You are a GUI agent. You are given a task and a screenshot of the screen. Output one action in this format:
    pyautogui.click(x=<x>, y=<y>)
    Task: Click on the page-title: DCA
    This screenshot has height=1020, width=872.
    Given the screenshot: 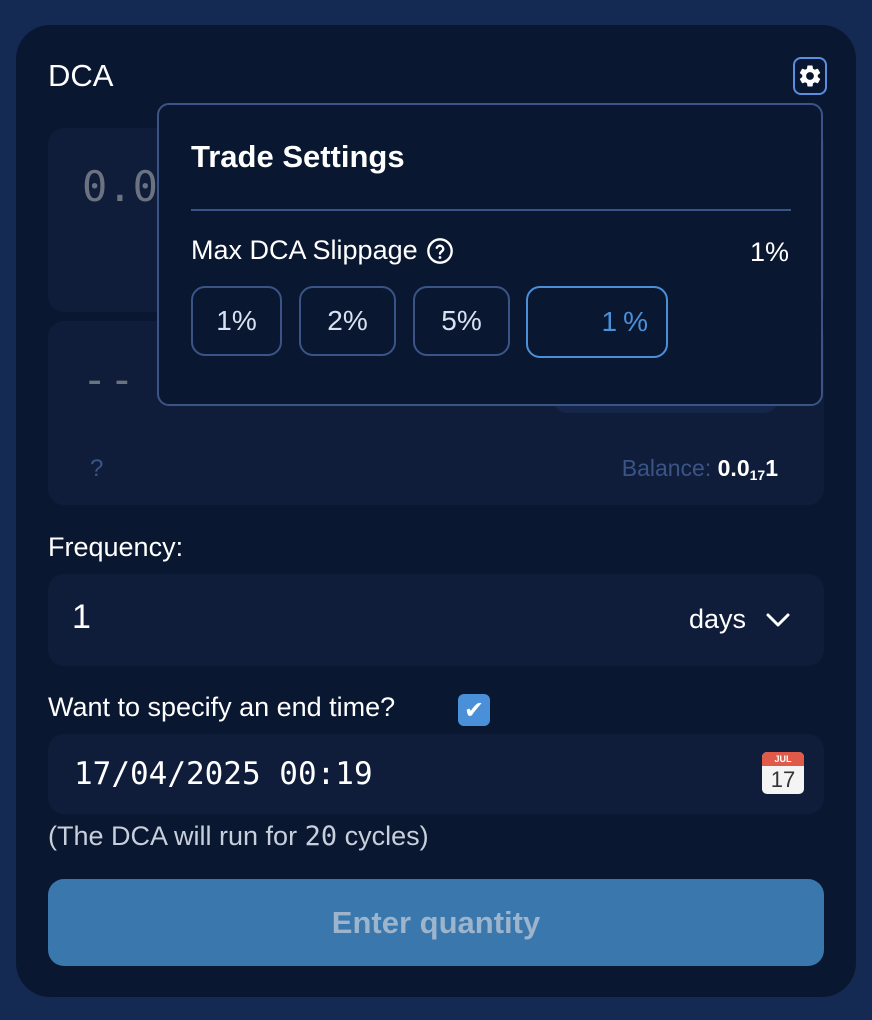 What is the action you would take?
    pyautogui.click(x=81, y=75)
    